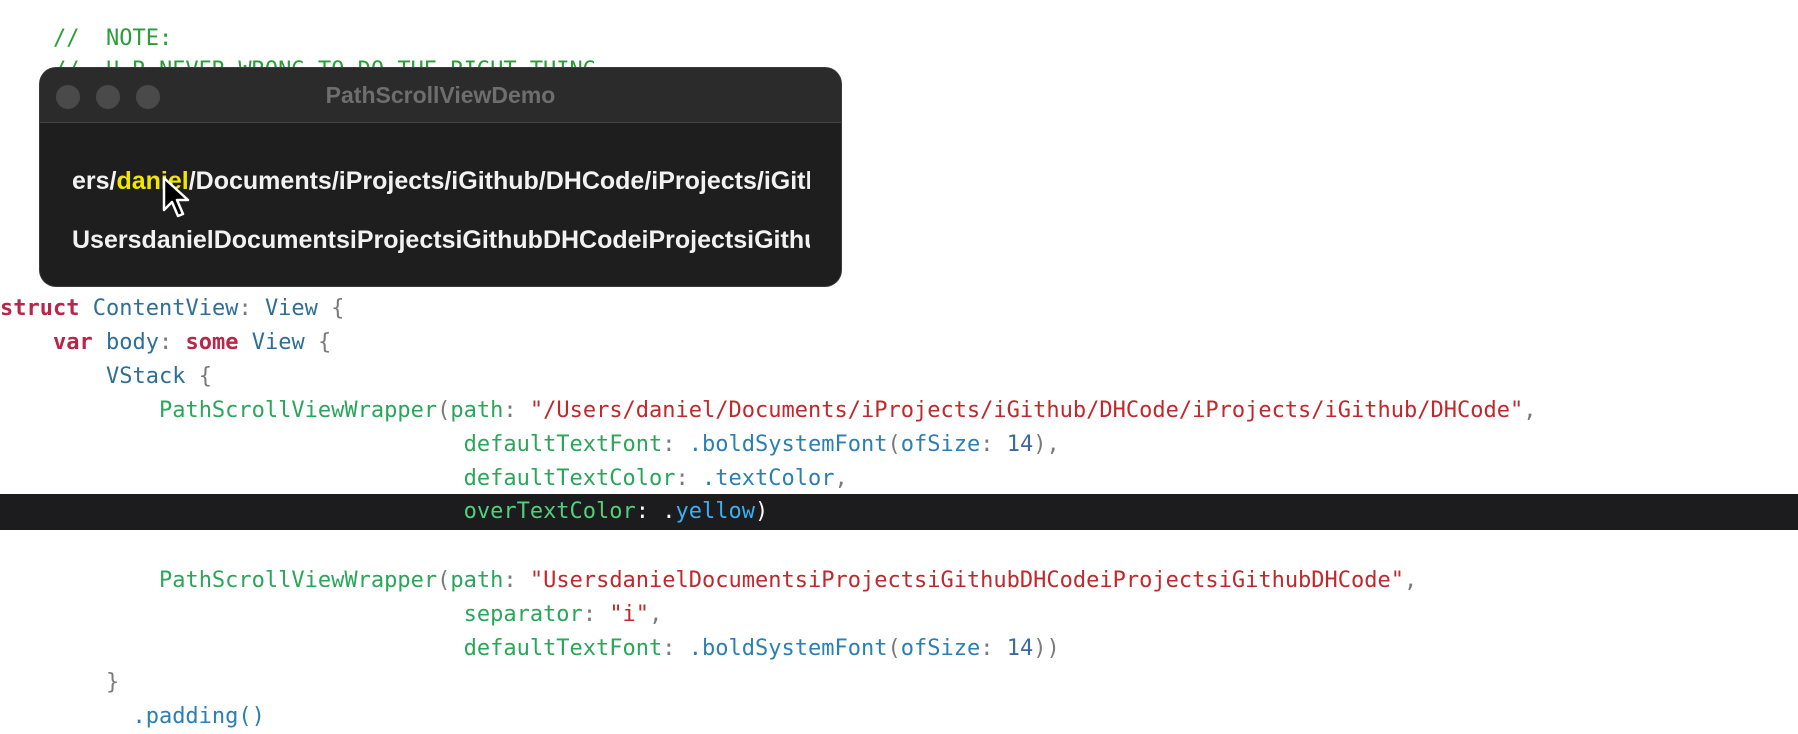 This screenshot has height=734, width=1798. Describe the element at coordinates (278, 342) in the screenshot. I see `some-type: View` at that location.